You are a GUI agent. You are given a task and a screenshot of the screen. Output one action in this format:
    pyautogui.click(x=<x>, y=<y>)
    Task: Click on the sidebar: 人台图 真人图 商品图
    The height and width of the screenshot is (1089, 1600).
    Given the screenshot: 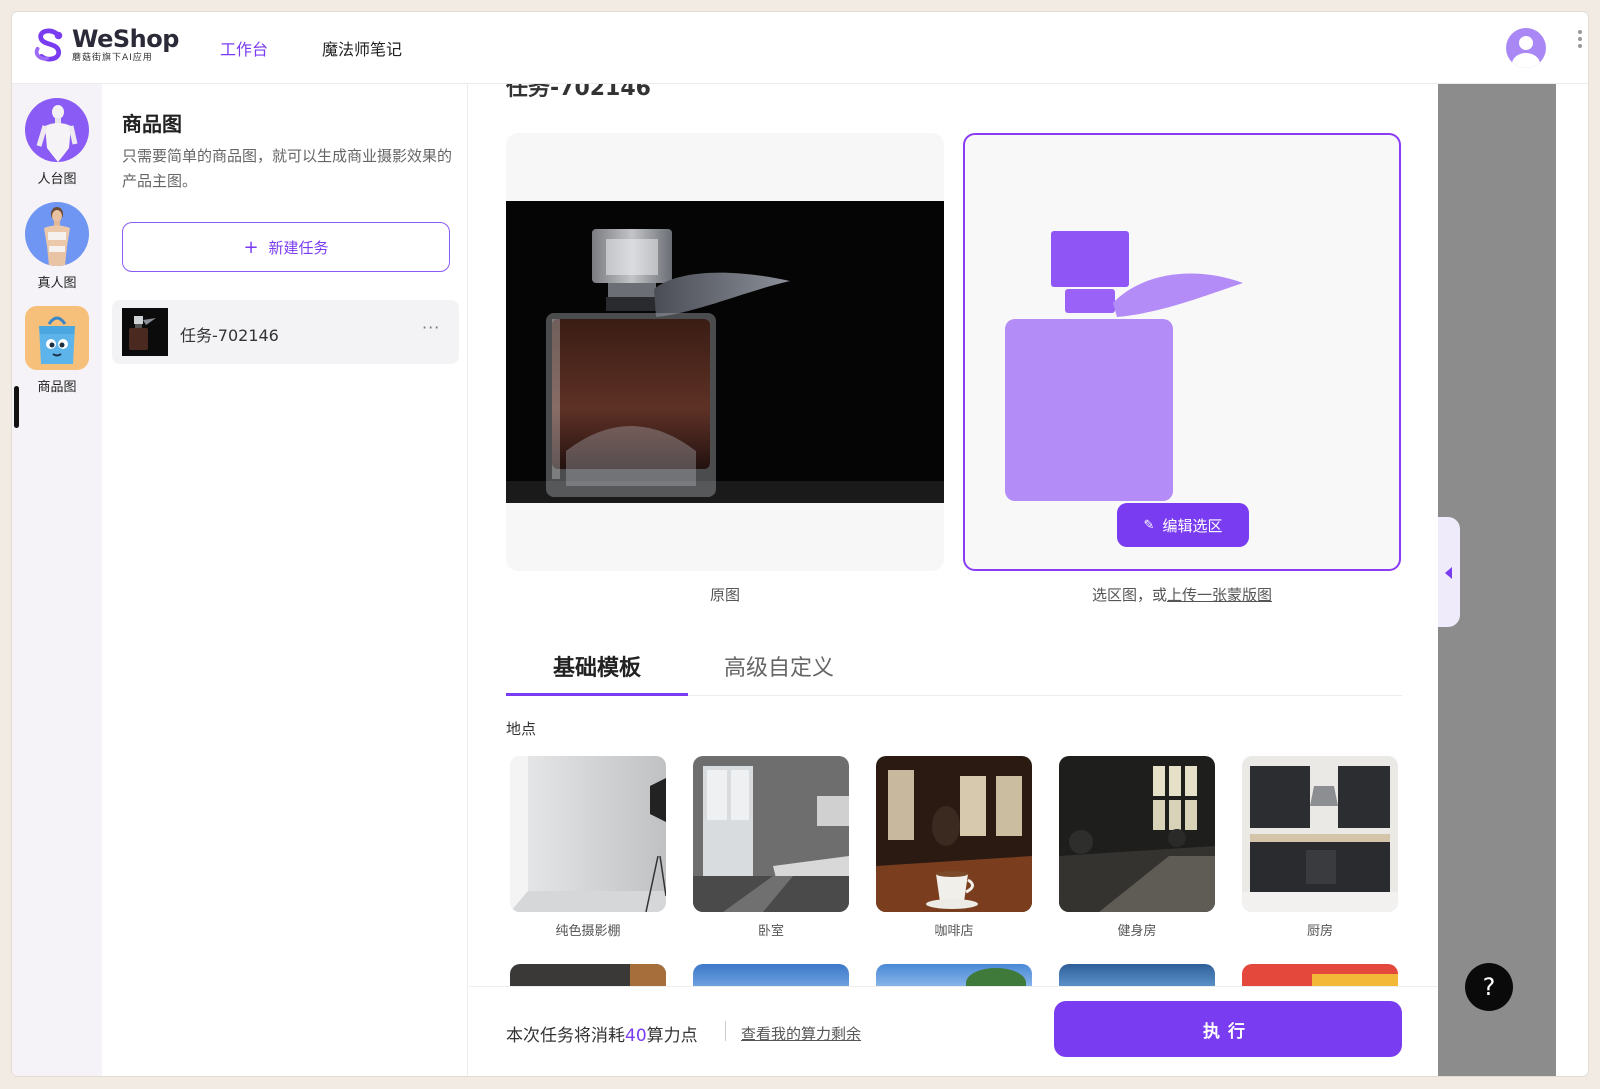 What is the action you would take?
    pyautogui.click(x=57, y=580)
    